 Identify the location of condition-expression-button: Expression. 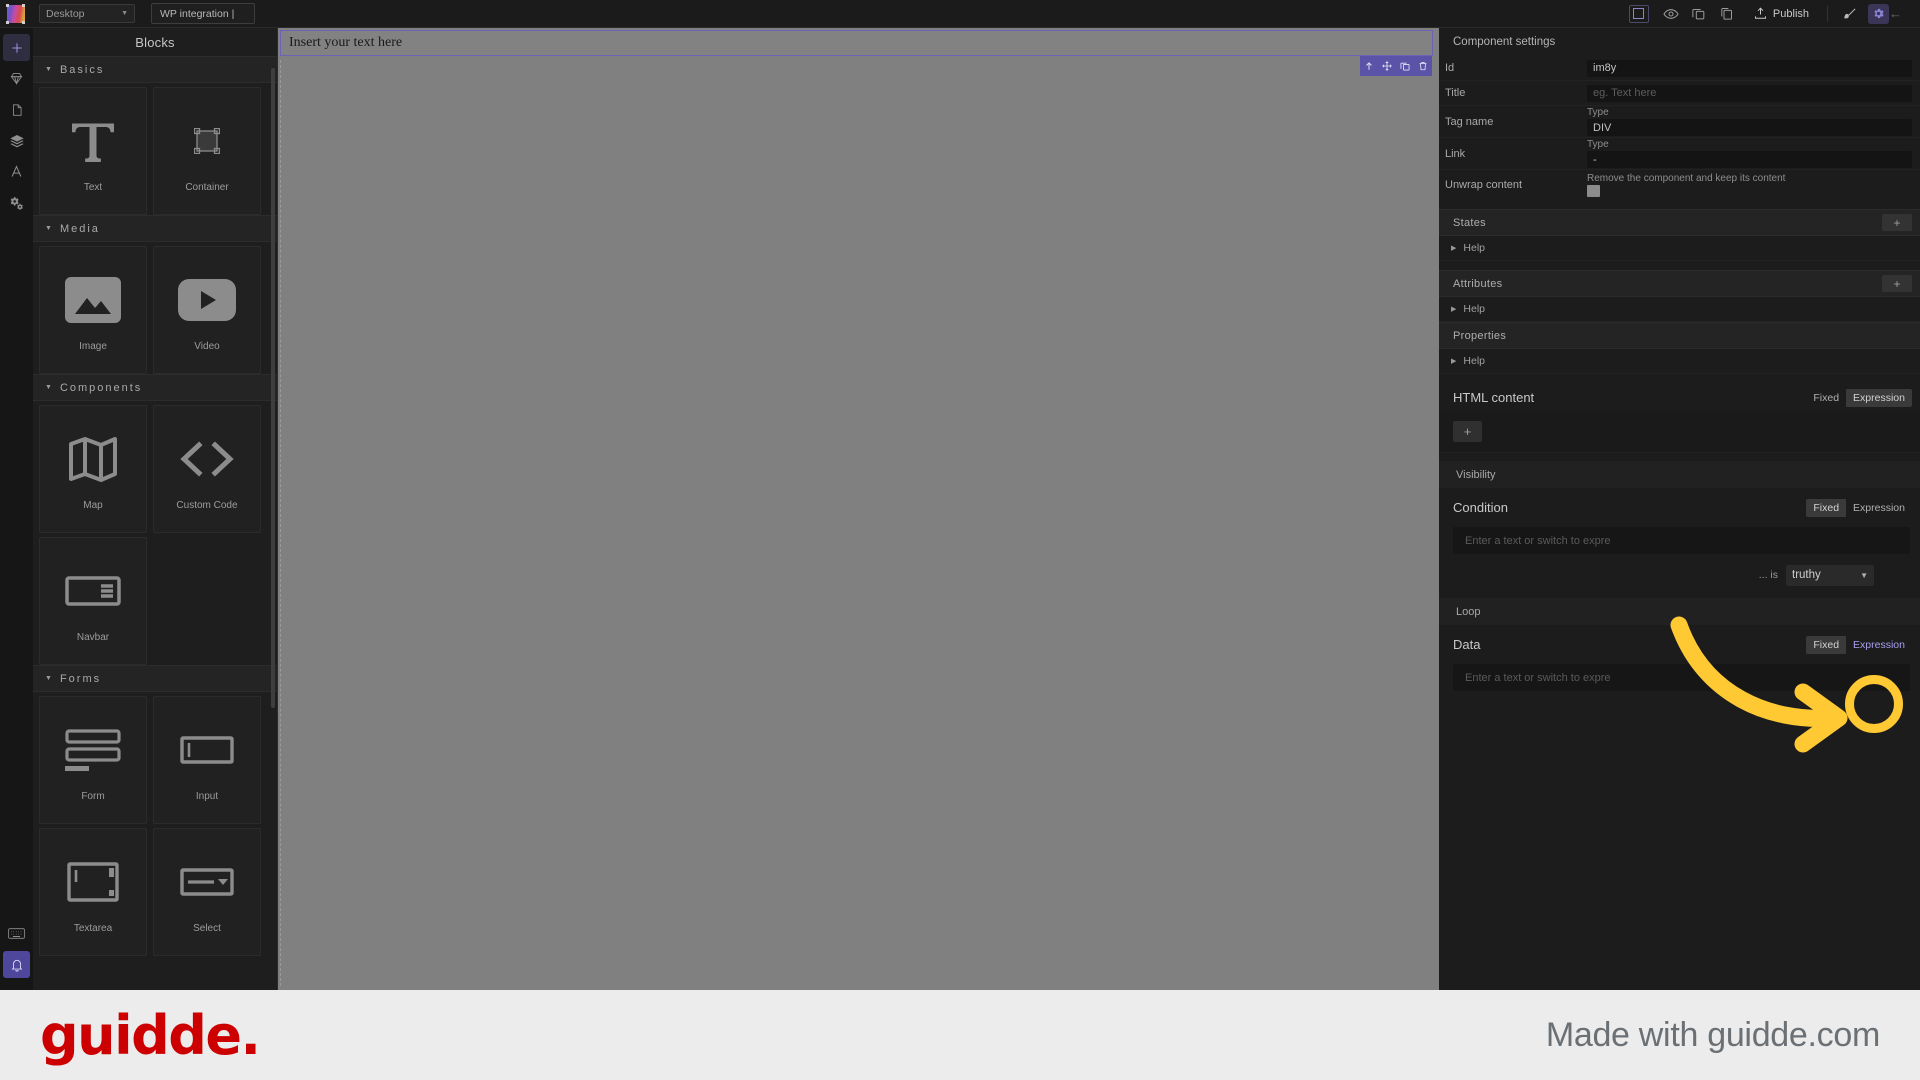
(1879, 508).